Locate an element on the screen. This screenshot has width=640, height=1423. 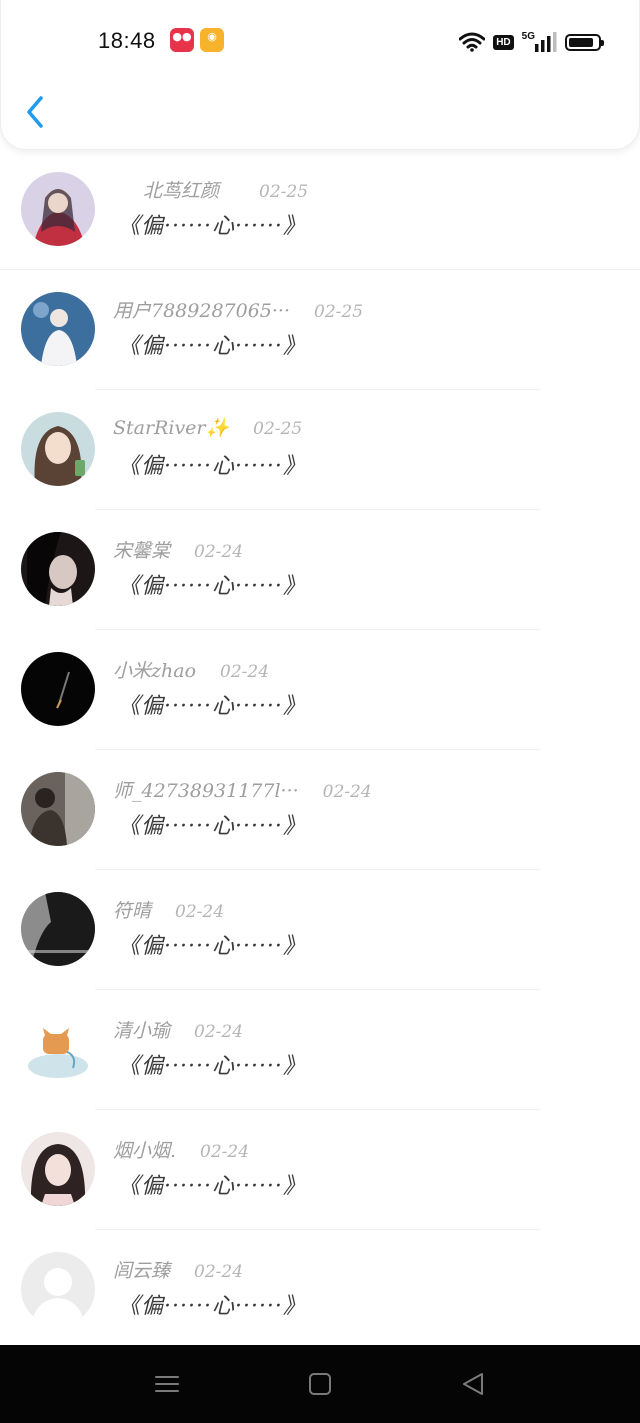
back-button is located at coordinates (36, 112).